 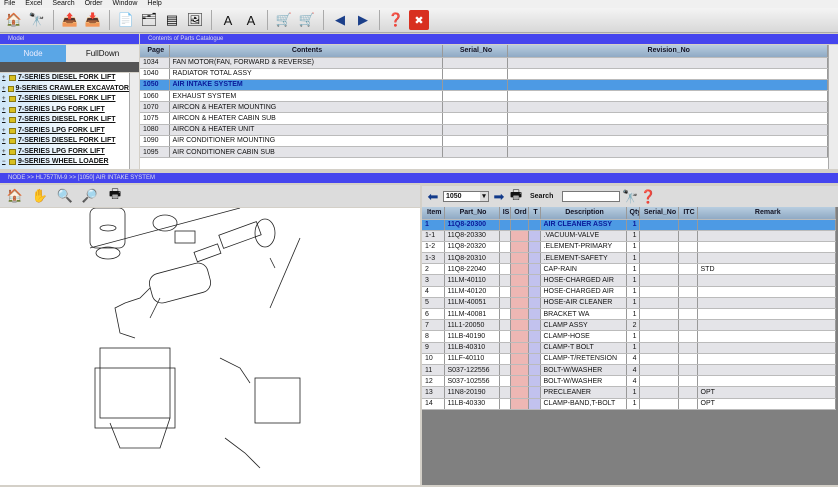 I want to click on font-increase-icon: A, so click(x=228, y=20).